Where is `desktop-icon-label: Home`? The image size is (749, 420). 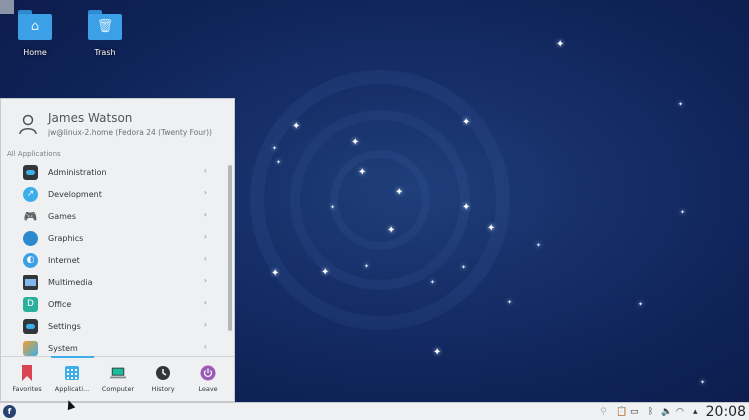 desktop-icon-label: Home is located at coordinates (35, 52).